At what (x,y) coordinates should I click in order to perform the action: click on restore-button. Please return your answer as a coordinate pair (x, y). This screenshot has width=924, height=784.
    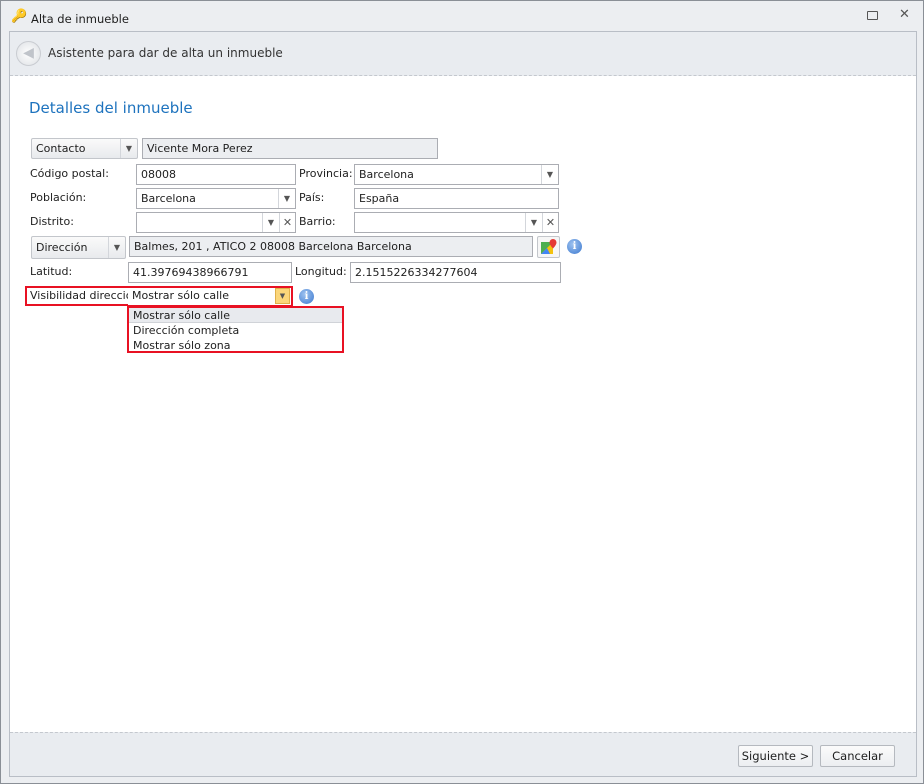
    Looking at the image, I should click on (872, 15).